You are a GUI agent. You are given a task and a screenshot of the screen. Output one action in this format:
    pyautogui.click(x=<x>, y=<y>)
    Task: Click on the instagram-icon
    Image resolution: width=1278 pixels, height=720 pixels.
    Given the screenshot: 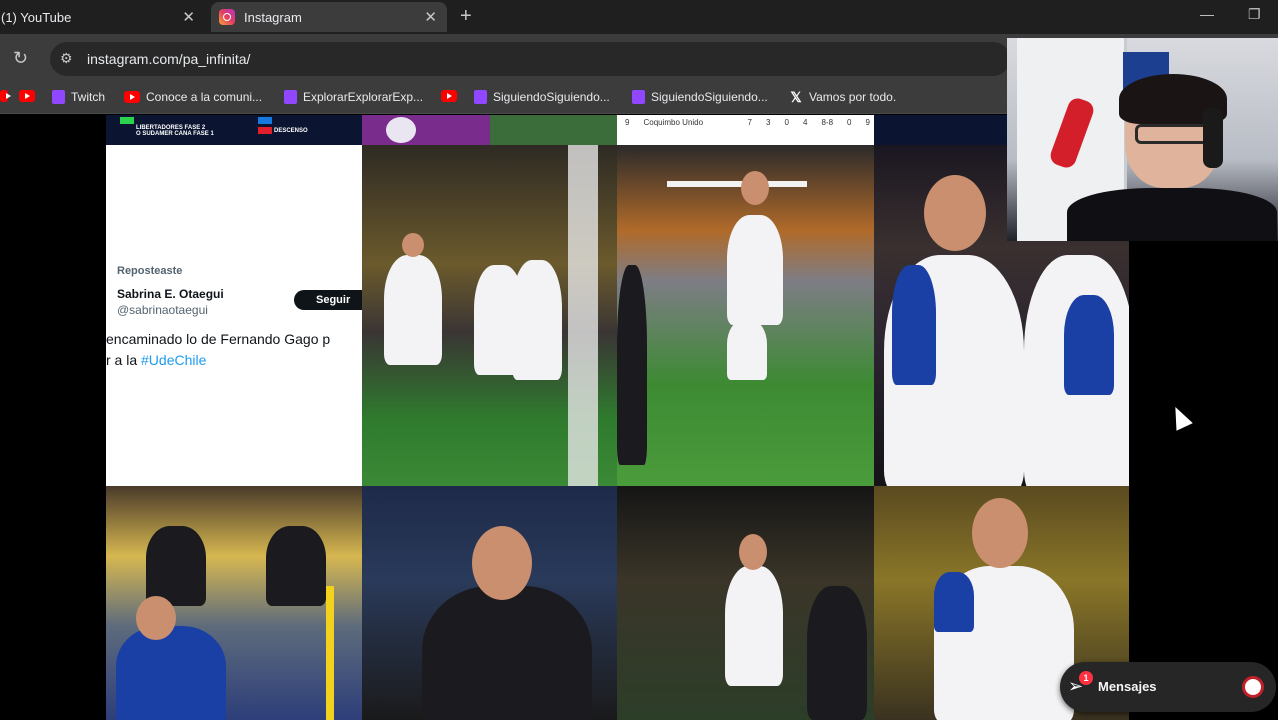 What is the action you would take?
    pyautogui.click(x=227, y=17)
    